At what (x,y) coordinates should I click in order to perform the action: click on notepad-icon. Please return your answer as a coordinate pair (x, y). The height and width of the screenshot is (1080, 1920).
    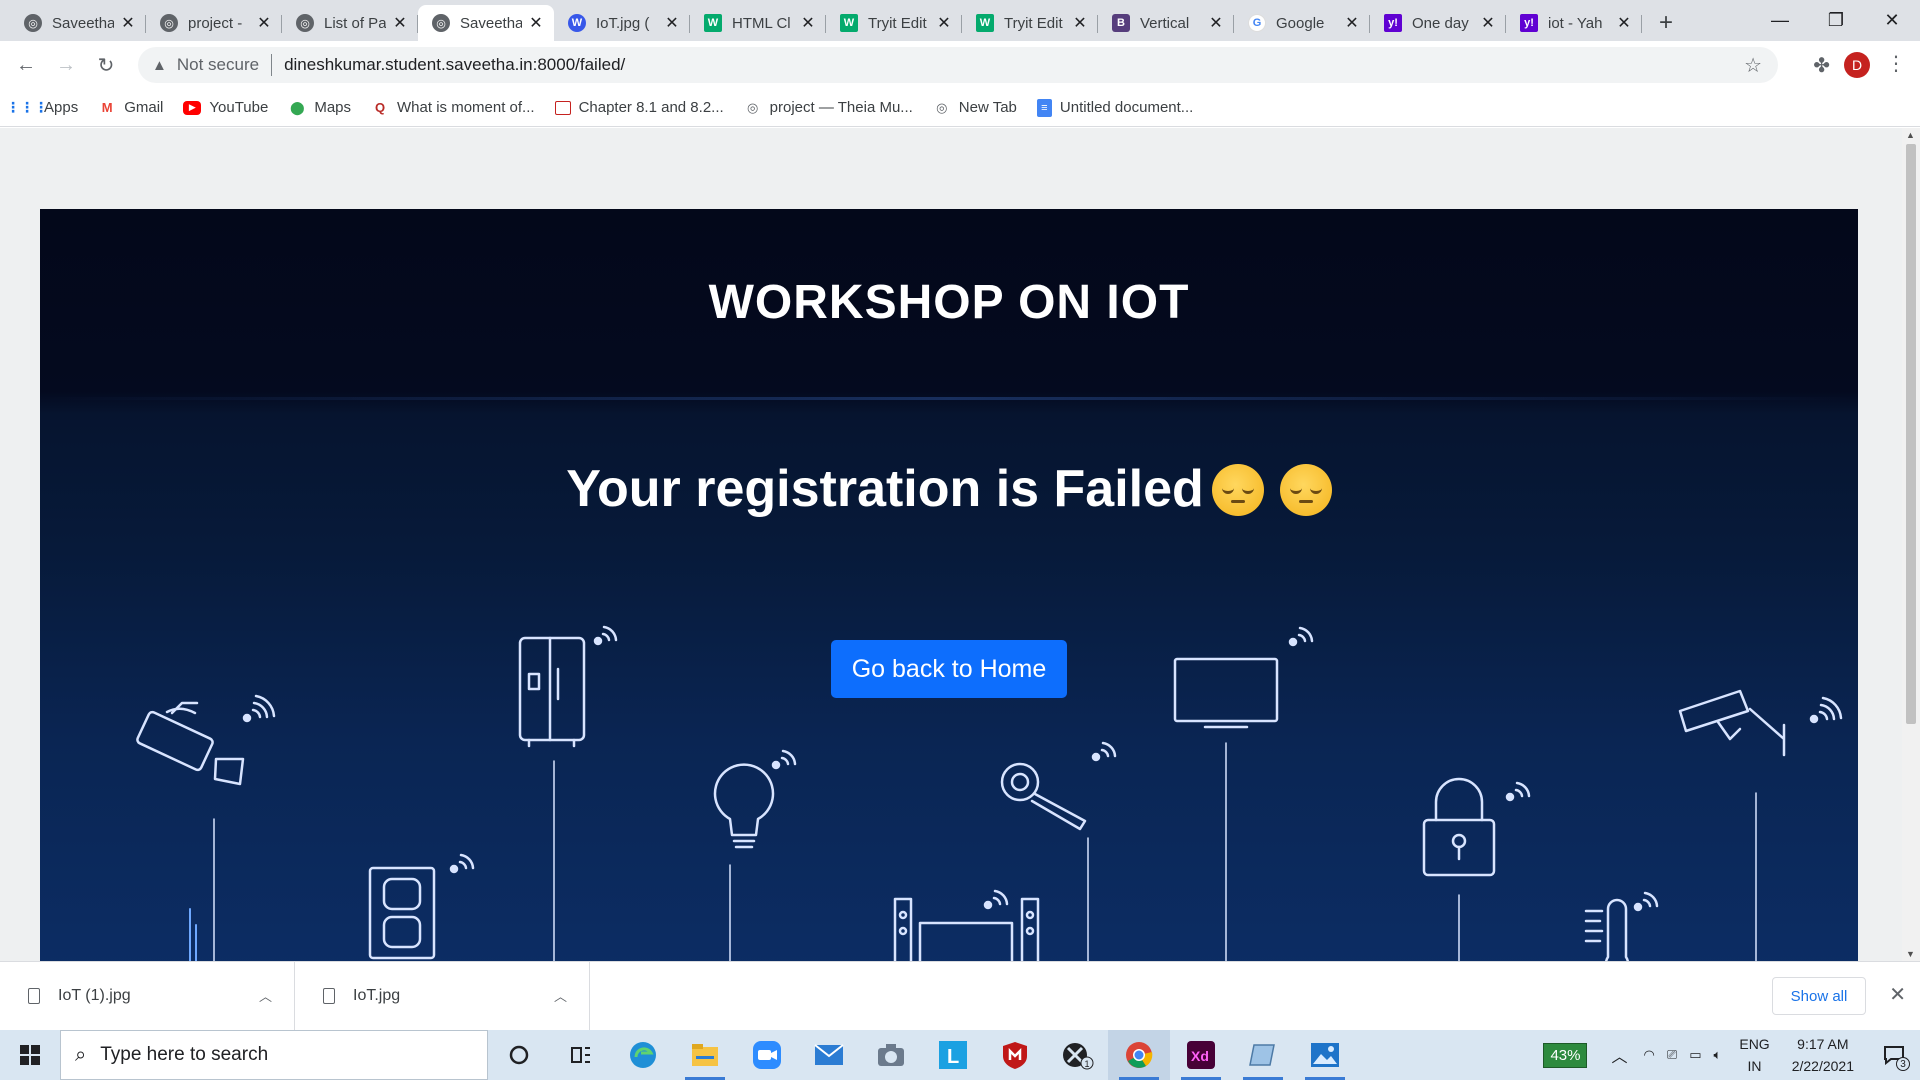
    Looking at the image, I should click on (1263, 1055).